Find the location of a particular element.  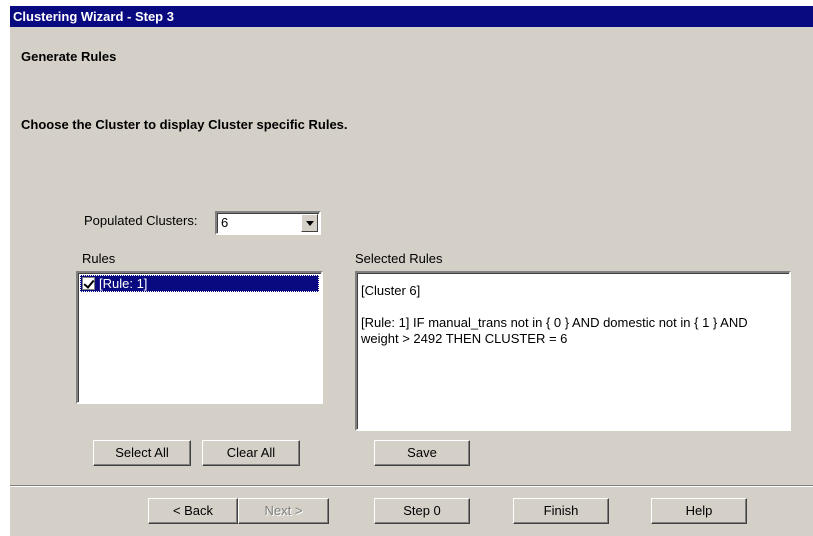

rules-label: Rules is located at coordinates (99, 258).